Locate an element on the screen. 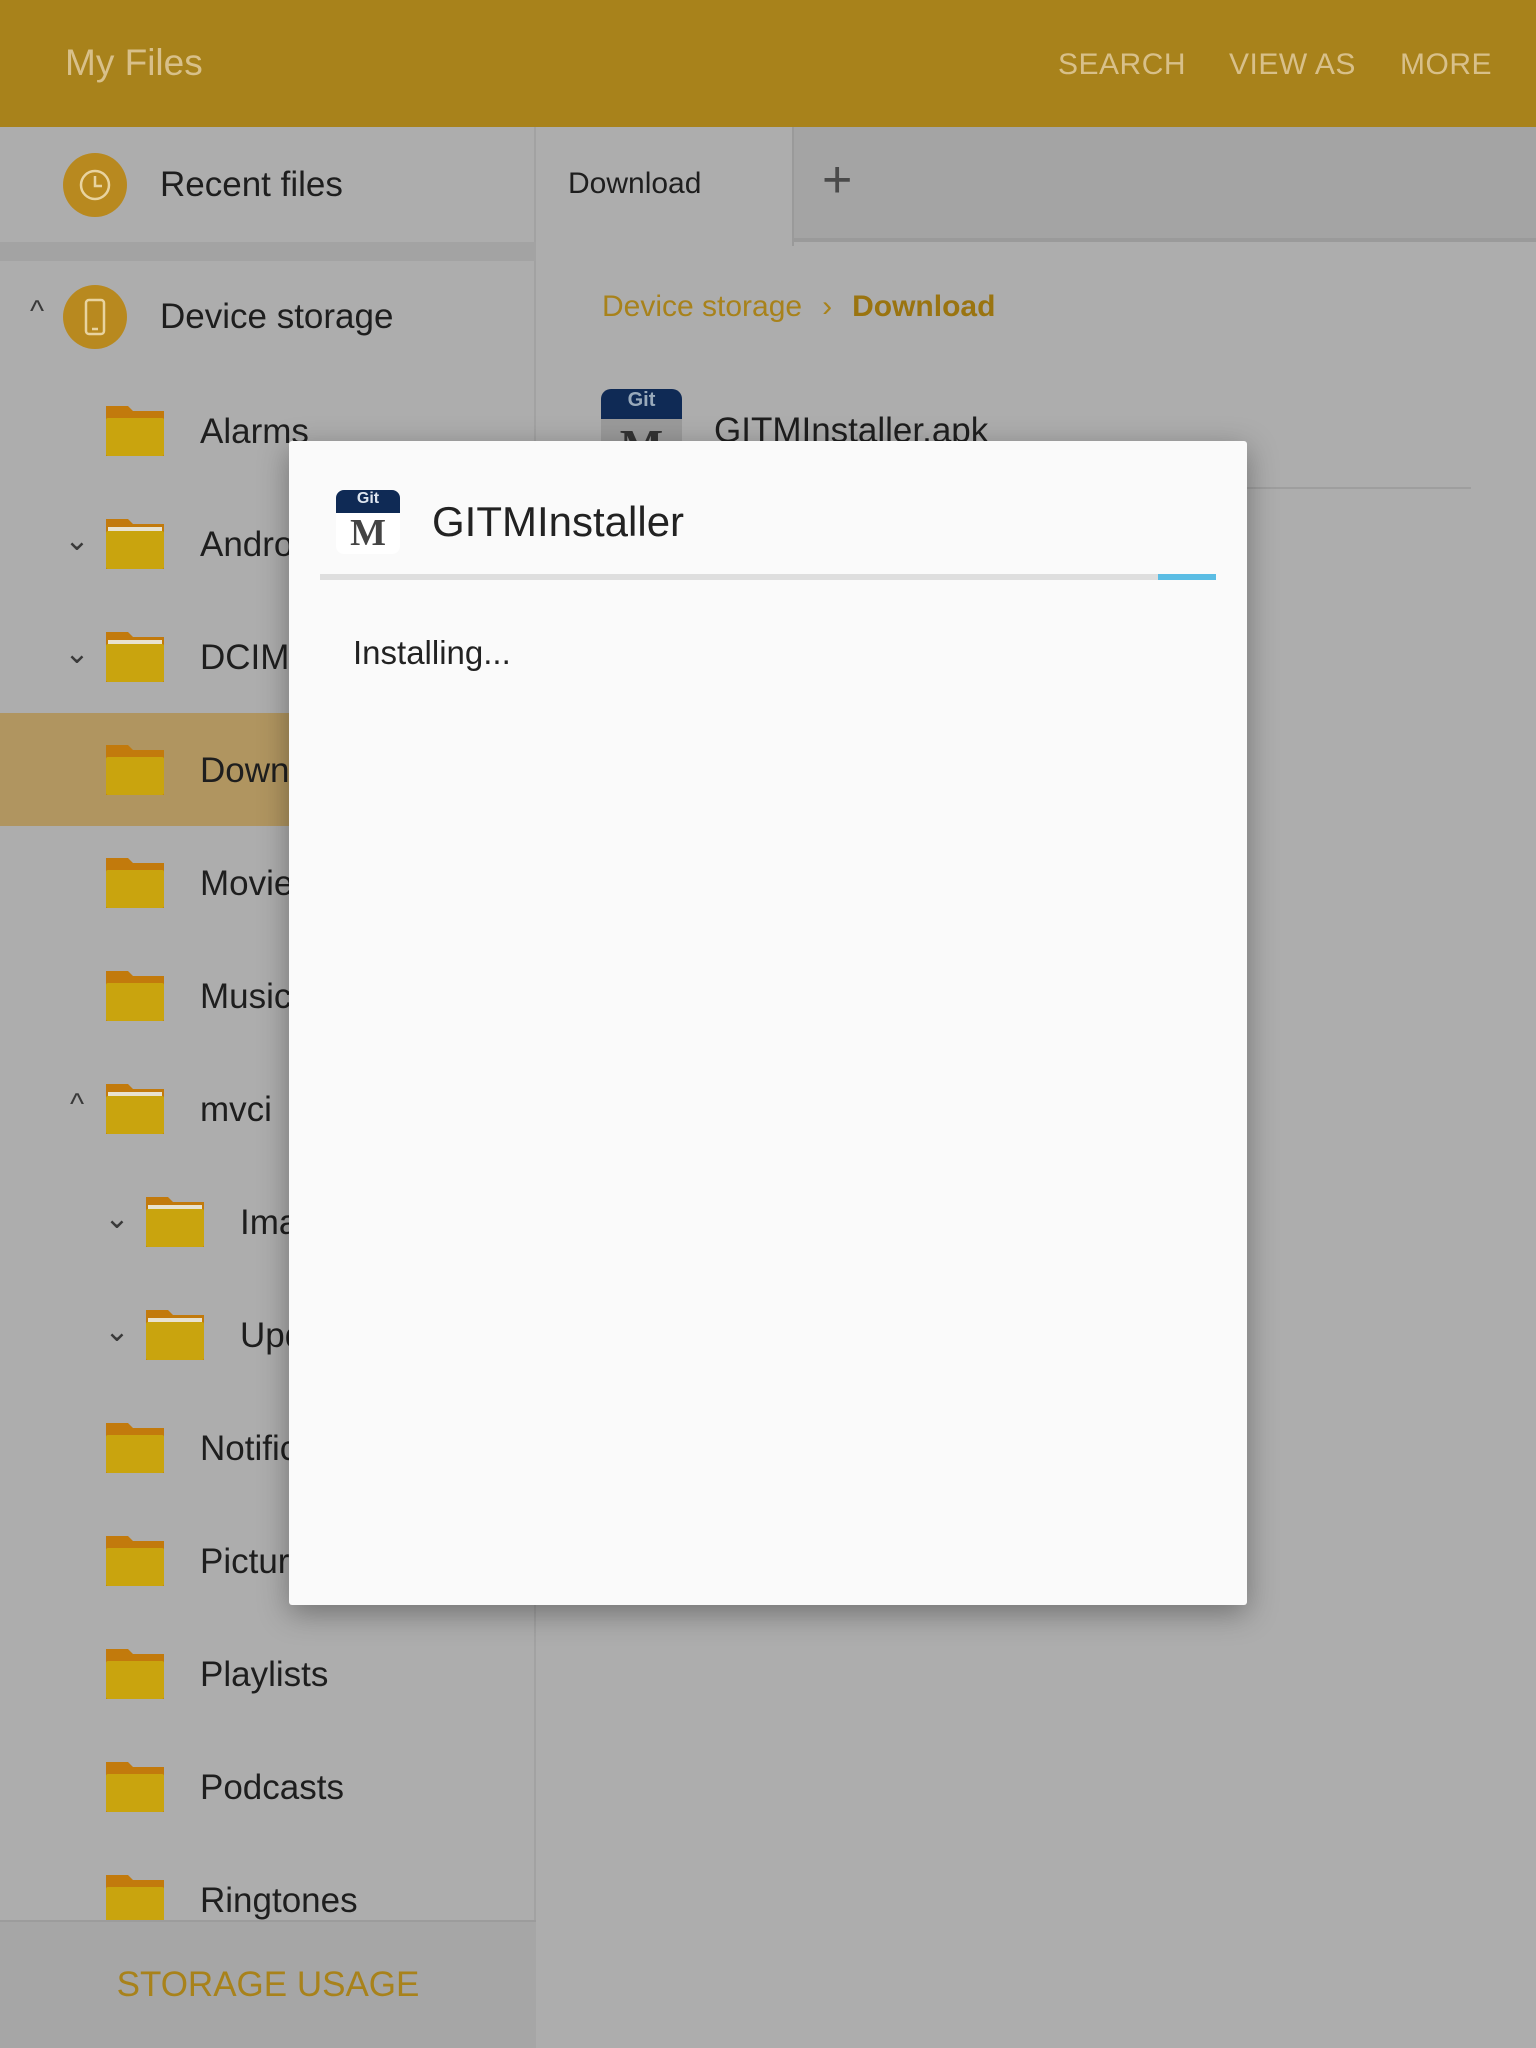 This screenshot has width=1536, height=2048. sidebar-item-device-storage: ^ Device storage is located at coordinates (268, 317).